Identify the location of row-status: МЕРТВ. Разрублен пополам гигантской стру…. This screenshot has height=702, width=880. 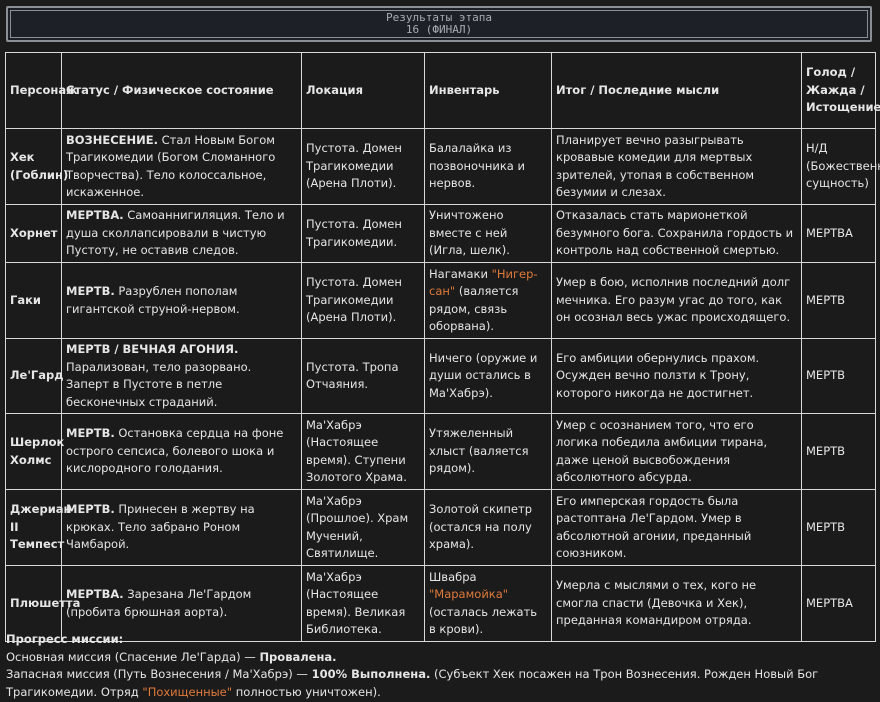
(181, 300).